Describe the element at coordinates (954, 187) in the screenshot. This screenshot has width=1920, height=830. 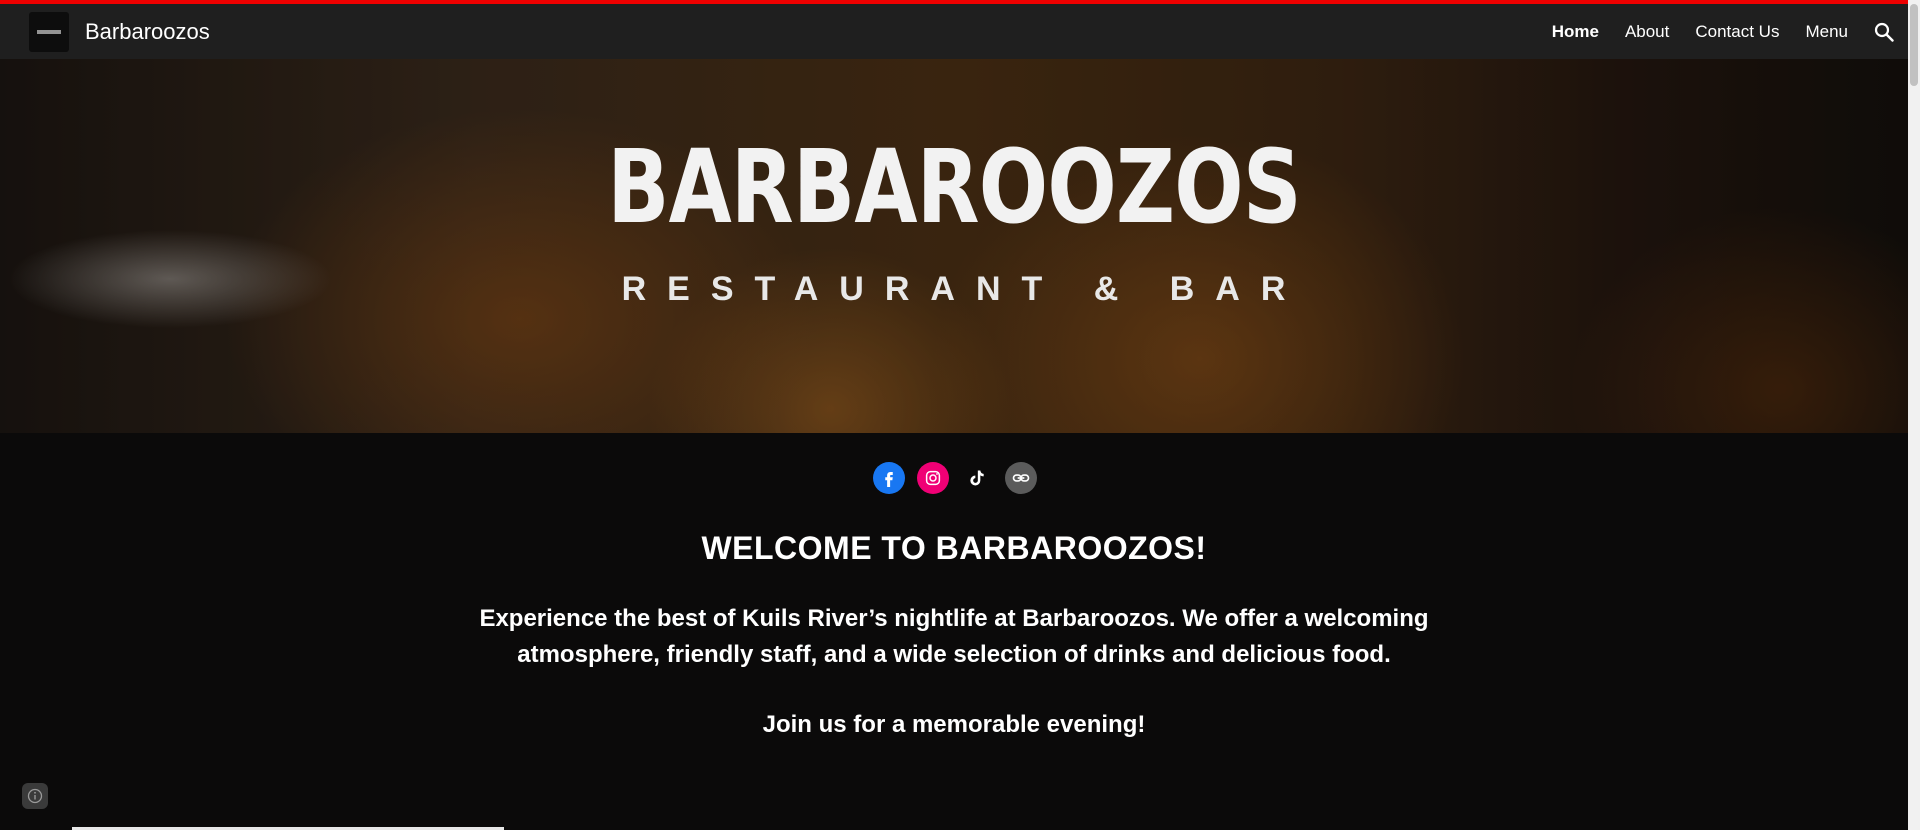
I see `hero-logo-title: BARBAROOZOS` at that location.